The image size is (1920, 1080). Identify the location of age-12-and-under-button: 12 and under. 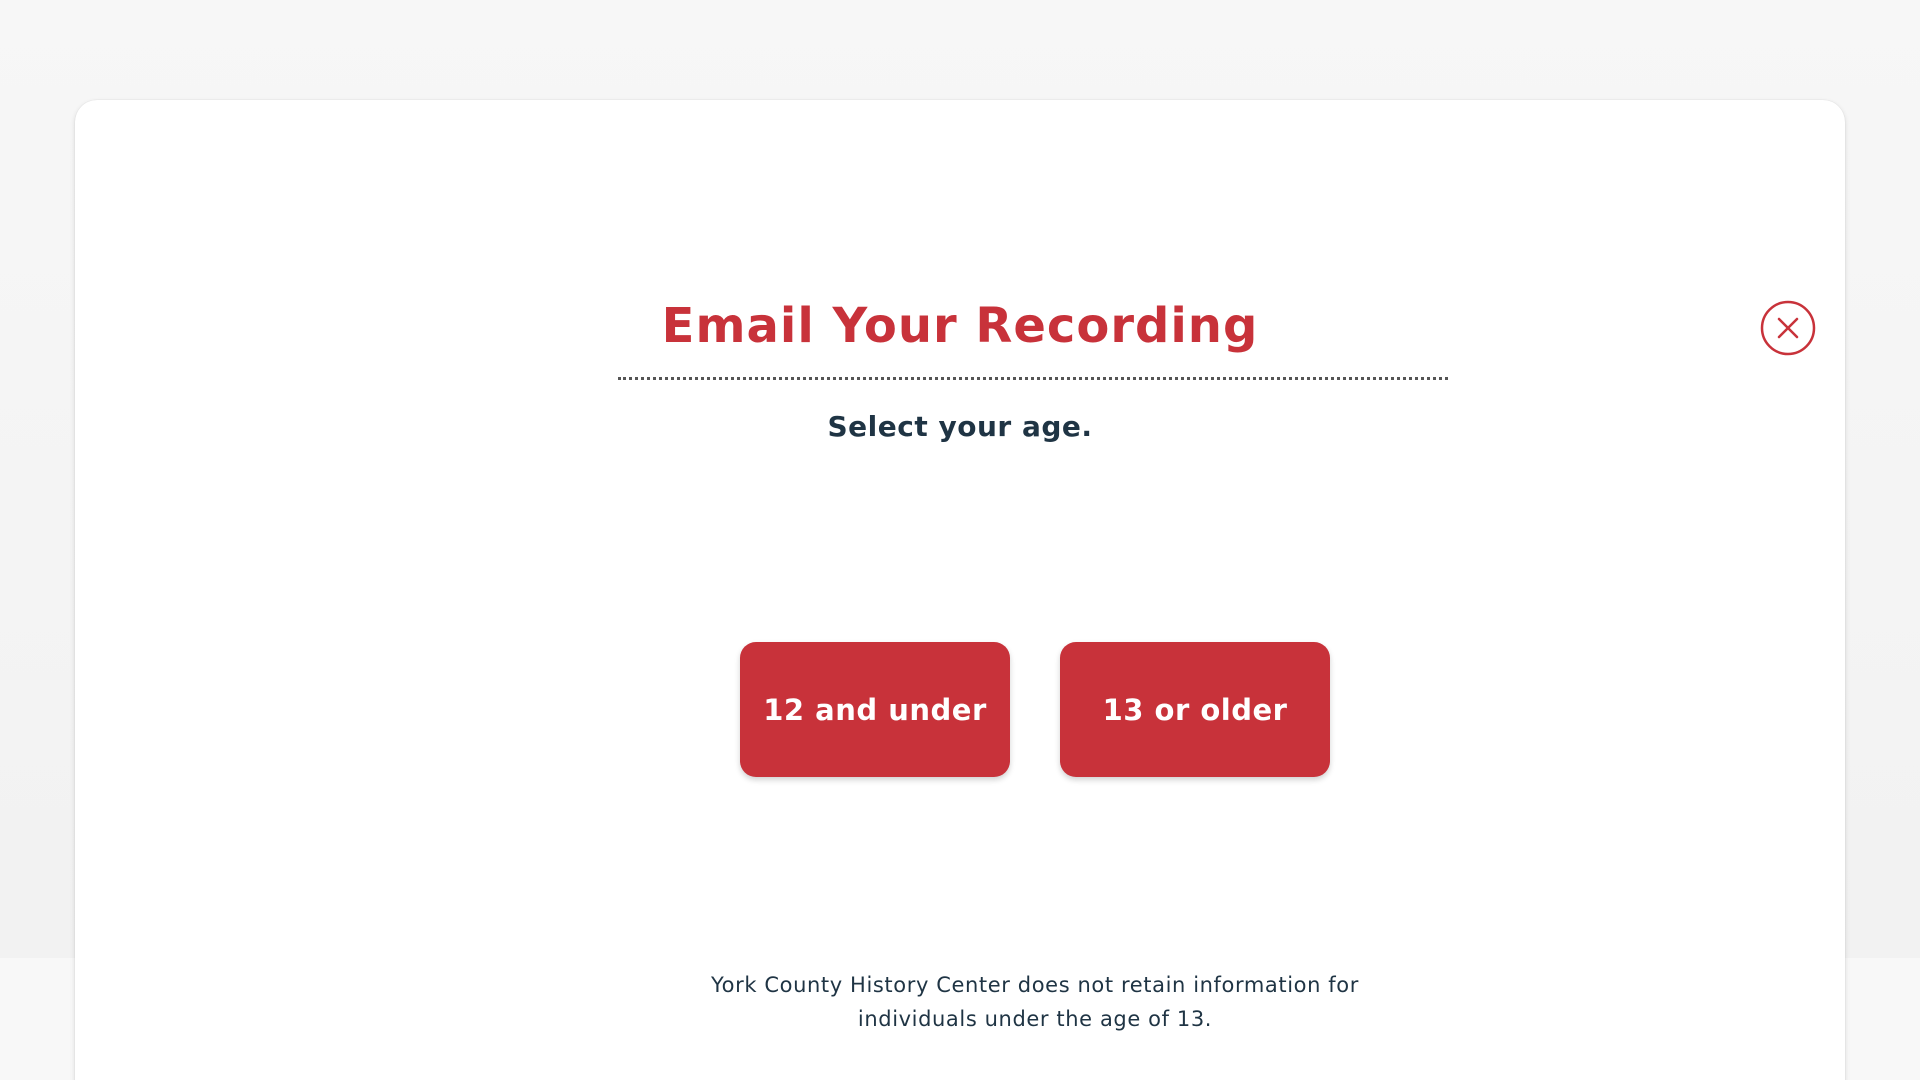
(875, 709).